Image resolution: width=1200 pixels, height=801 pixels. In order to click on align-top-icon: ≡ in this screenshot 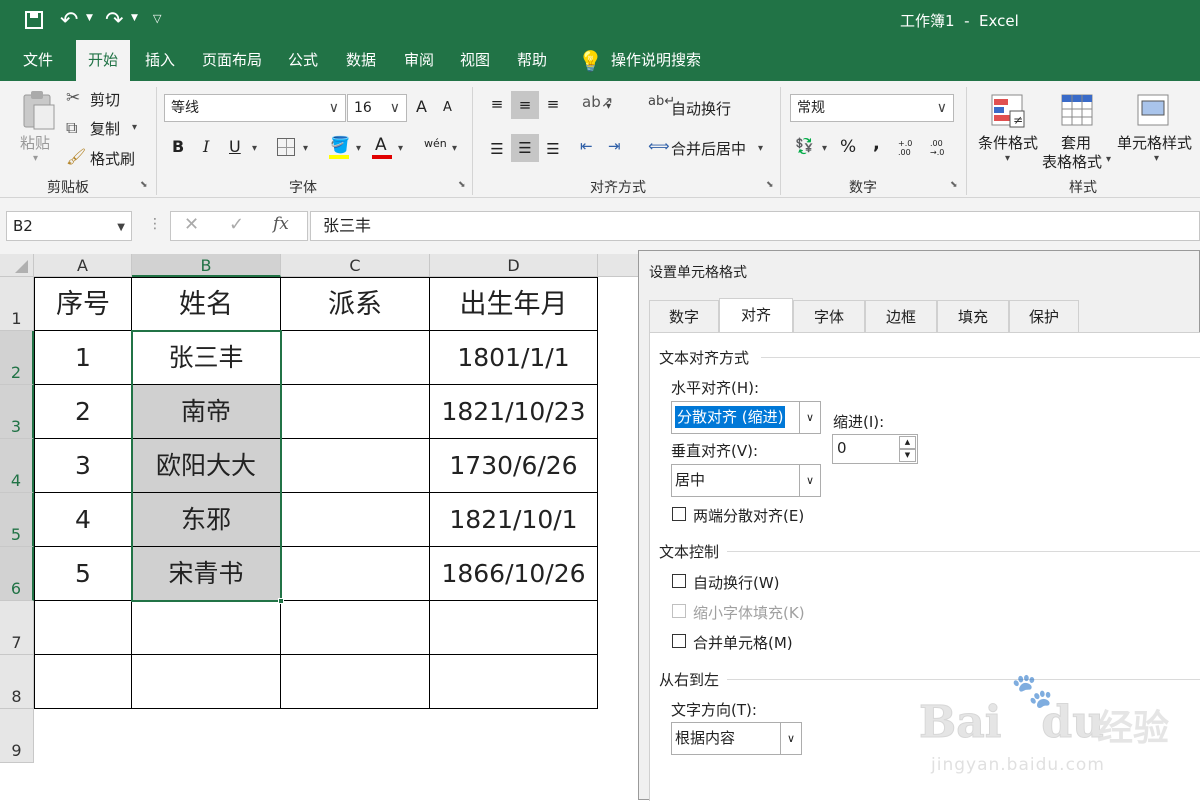, I will do `click(497, 104)`.